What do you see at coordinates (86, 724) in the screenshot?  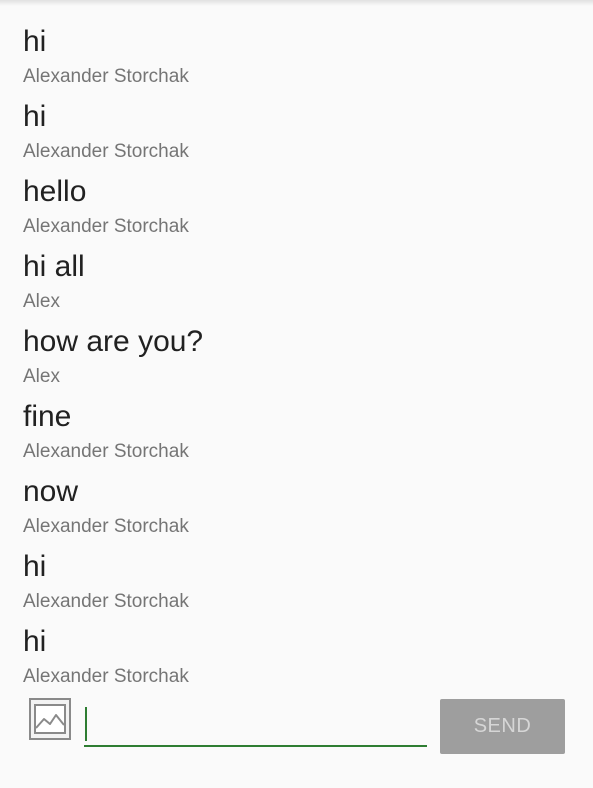 I see `text-cursor` at bounding box center [86, 724].